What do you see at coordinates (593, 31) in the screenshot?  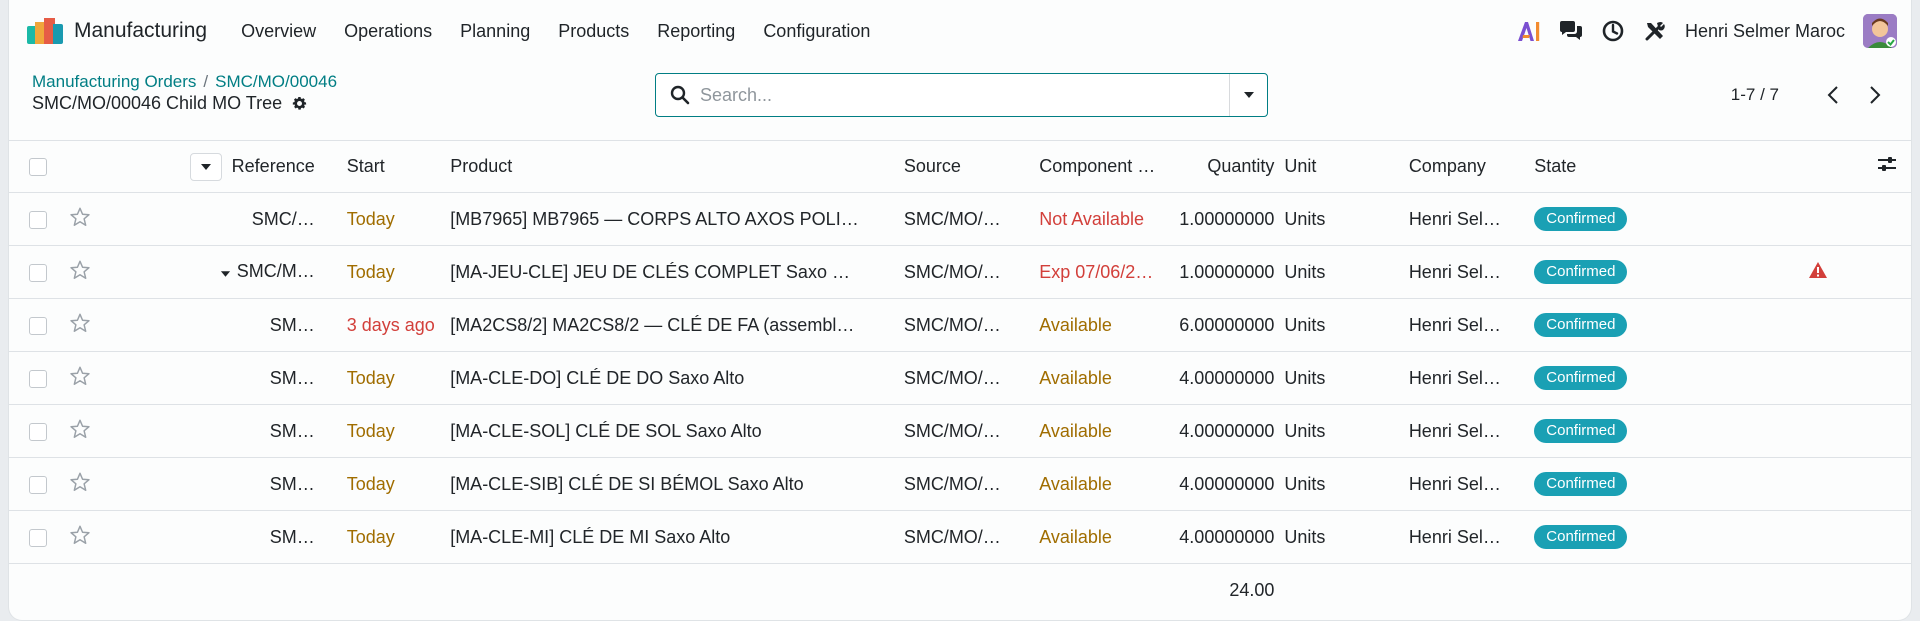 I see `menu-products: Products` at bounding box center [593, 31].